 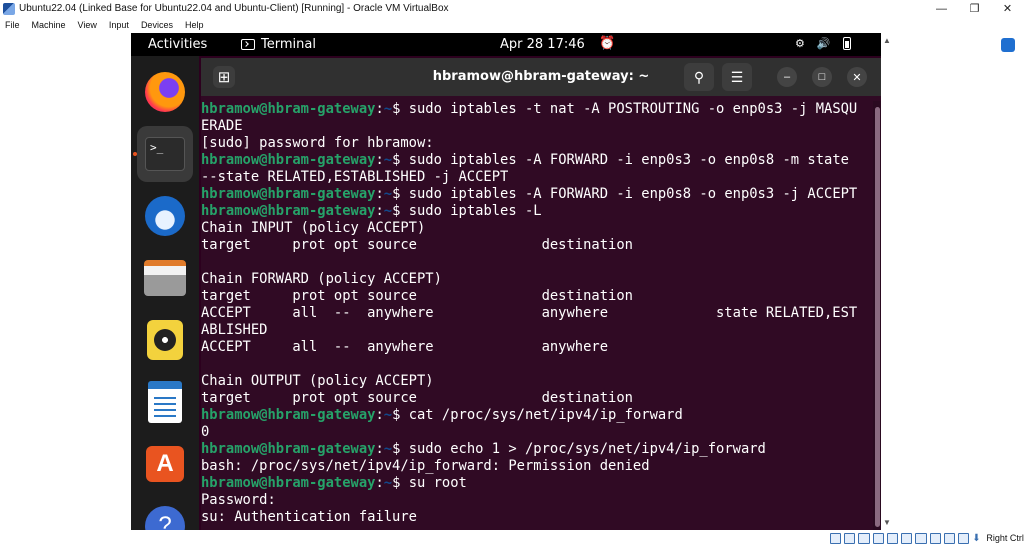 I want to click on dock: >_ A ?, so click(x=165, y=293).